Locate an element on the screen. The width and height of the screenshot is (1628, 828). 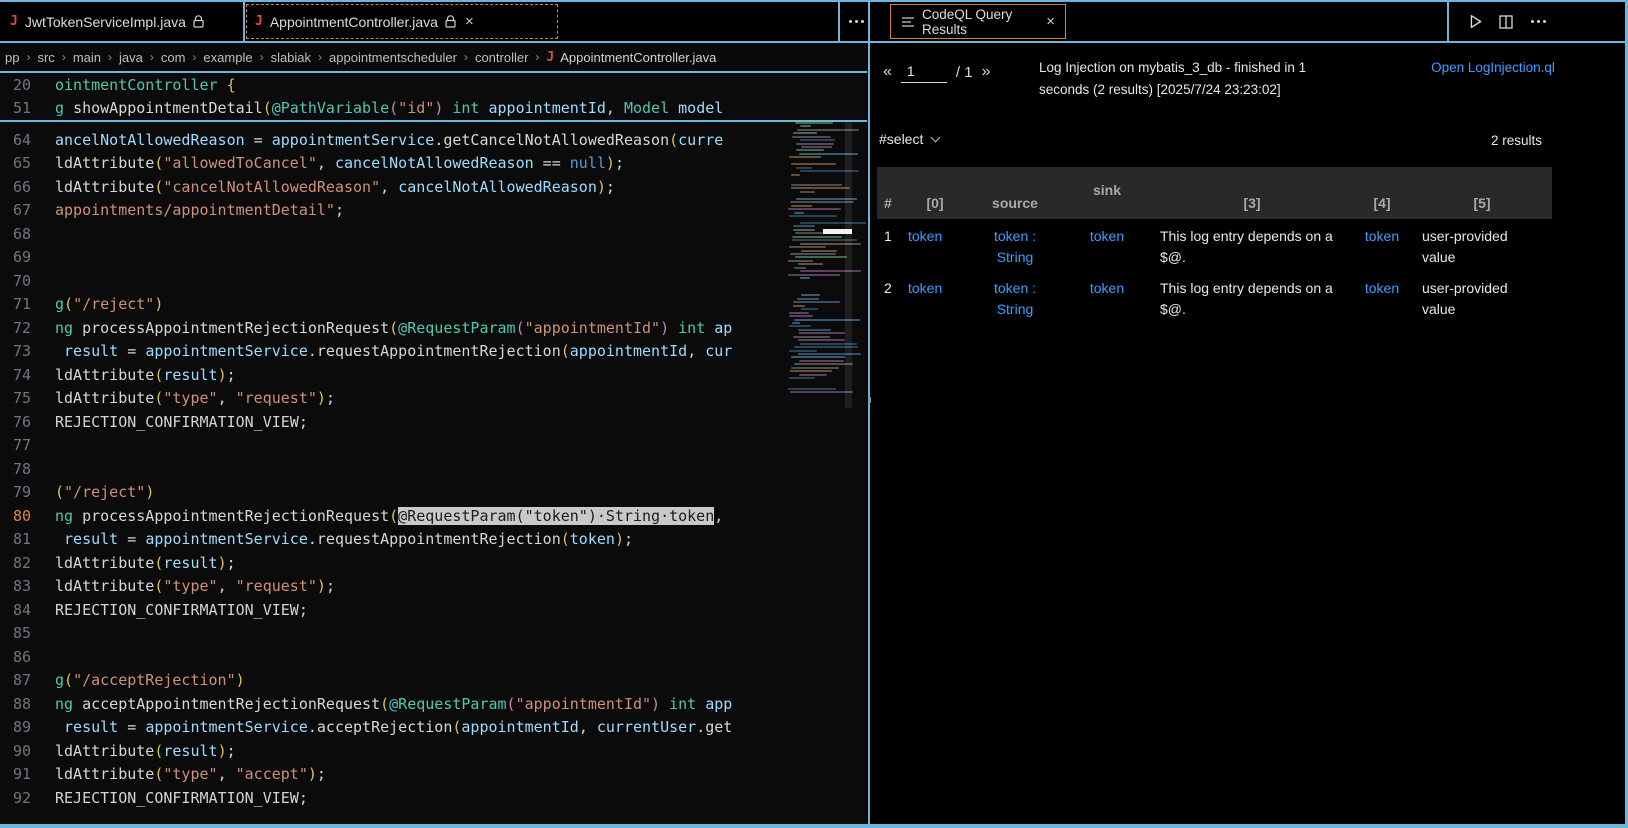
first-page-button: « is located at coordinates (887, 72).